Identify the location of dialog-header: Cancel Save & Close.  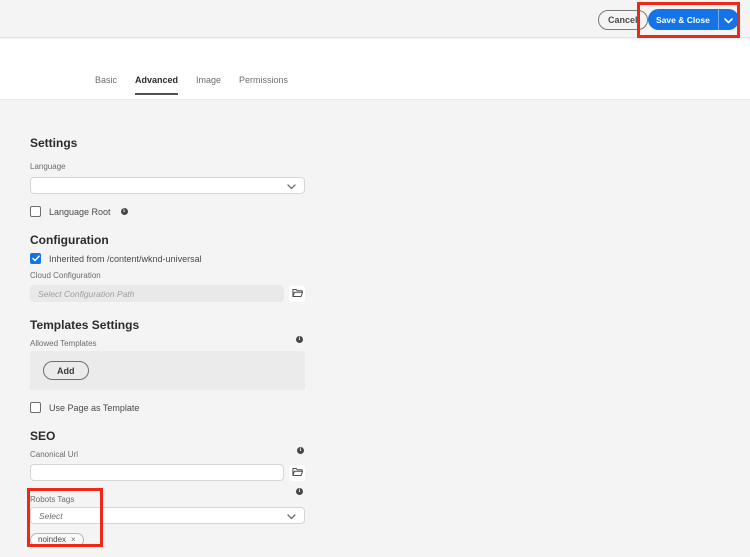
(375, 19).